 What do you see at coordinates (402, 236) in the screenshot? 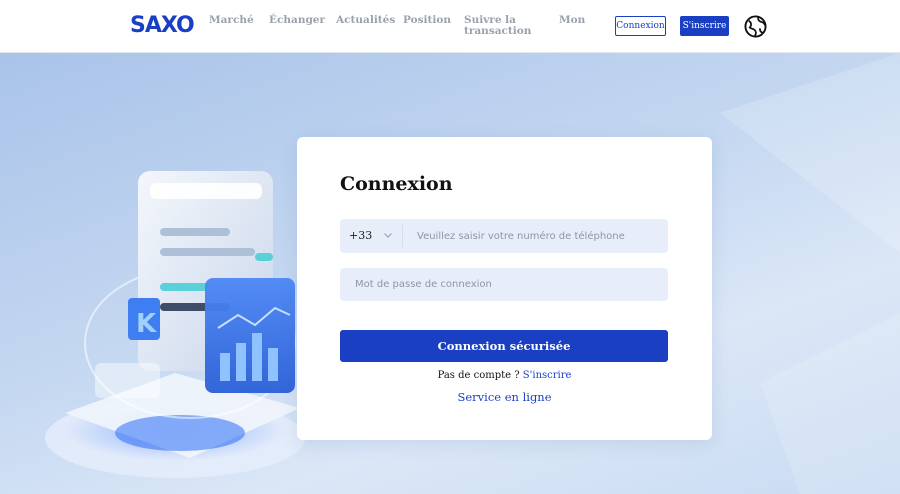
I see `field-divider` at bounding box center [402, 236].